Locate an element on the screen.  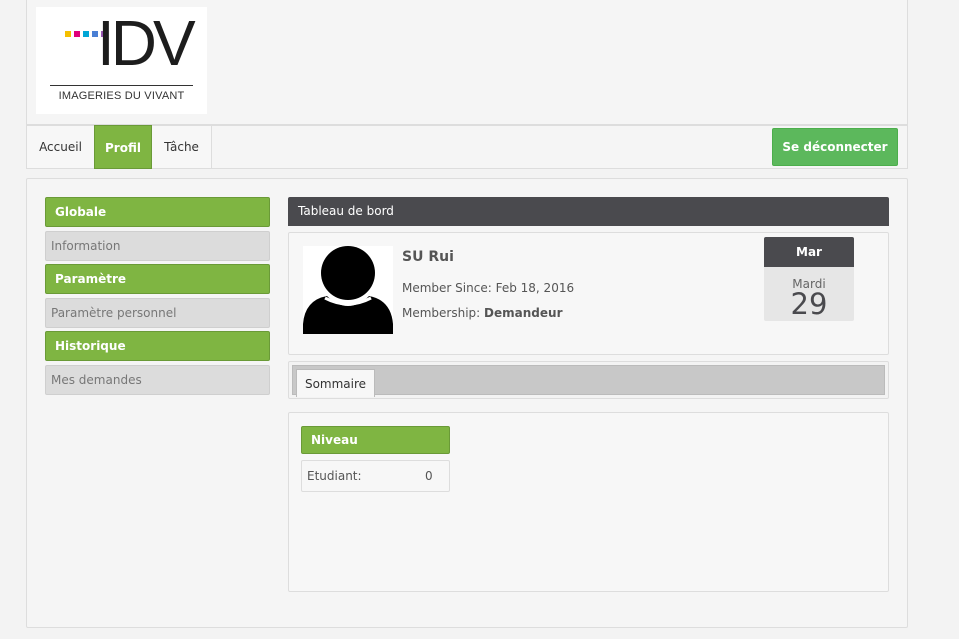
membership: Membership: Demandeur is located at coordinates (482, 313).